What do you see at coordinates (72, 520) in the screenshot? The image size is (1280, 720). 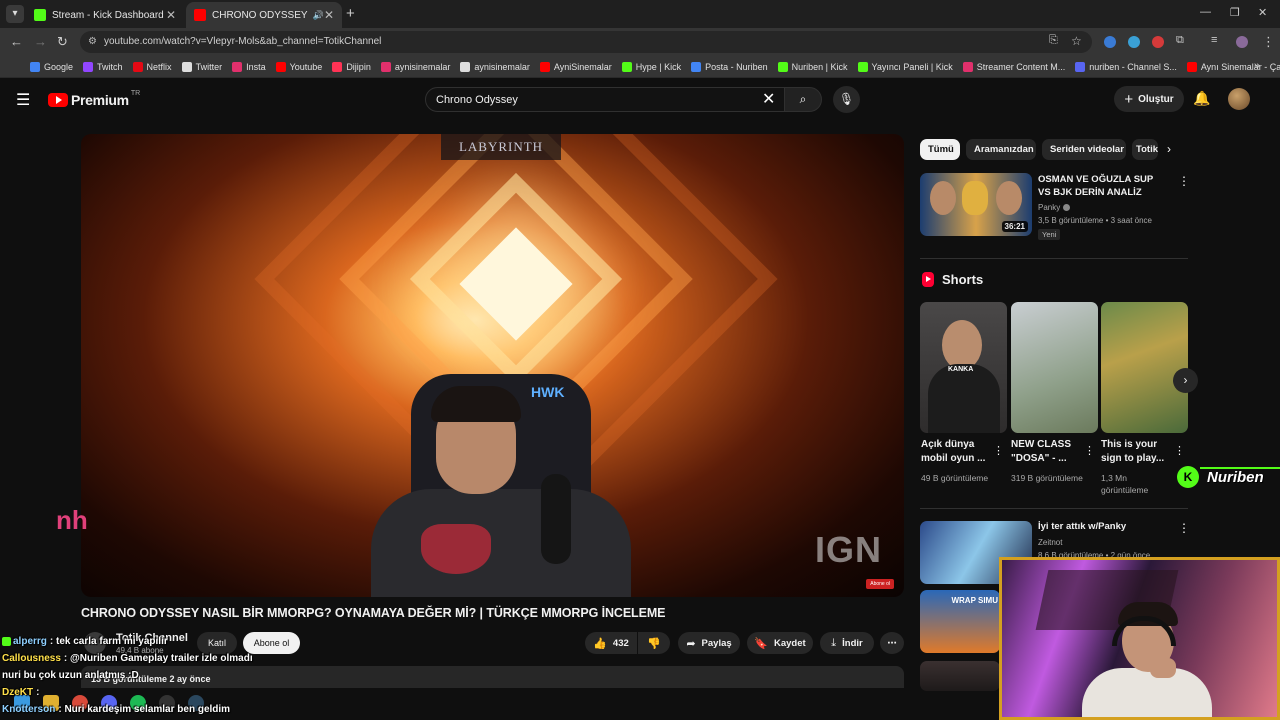 I see `stream-brand-logo: nh` at bounding box center [72, 520].